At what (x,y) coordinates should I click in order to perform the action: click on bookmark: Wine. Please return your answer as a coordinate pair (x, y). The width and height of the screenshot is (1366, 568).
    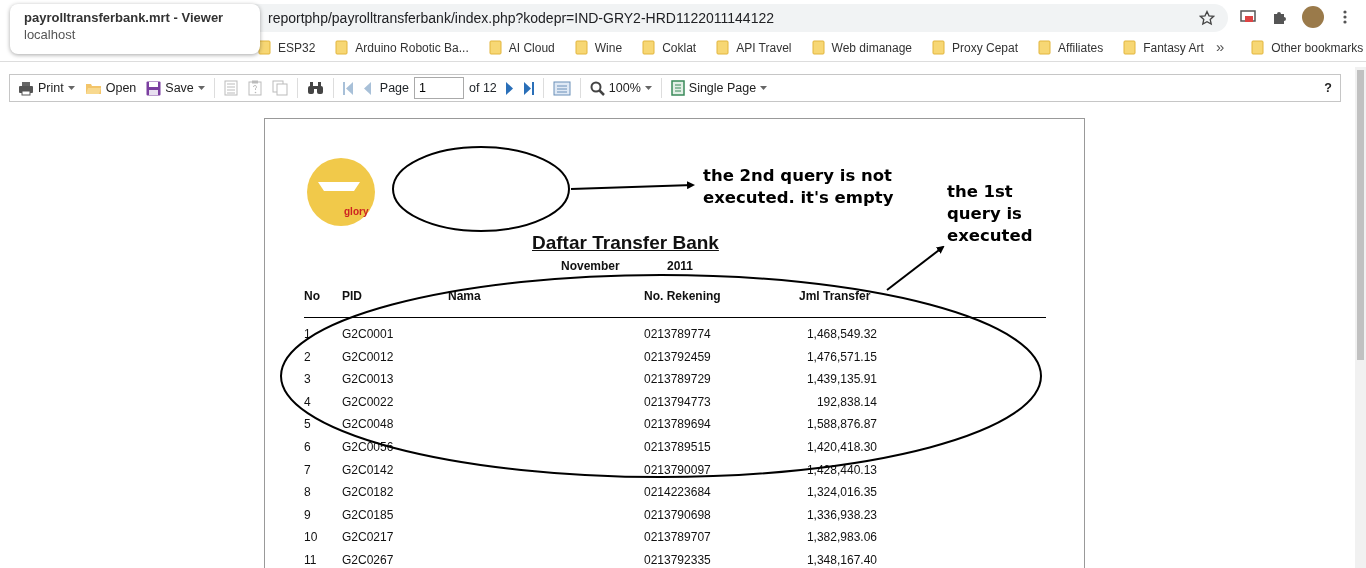
    Looking at the image, I should click on (598, 47).